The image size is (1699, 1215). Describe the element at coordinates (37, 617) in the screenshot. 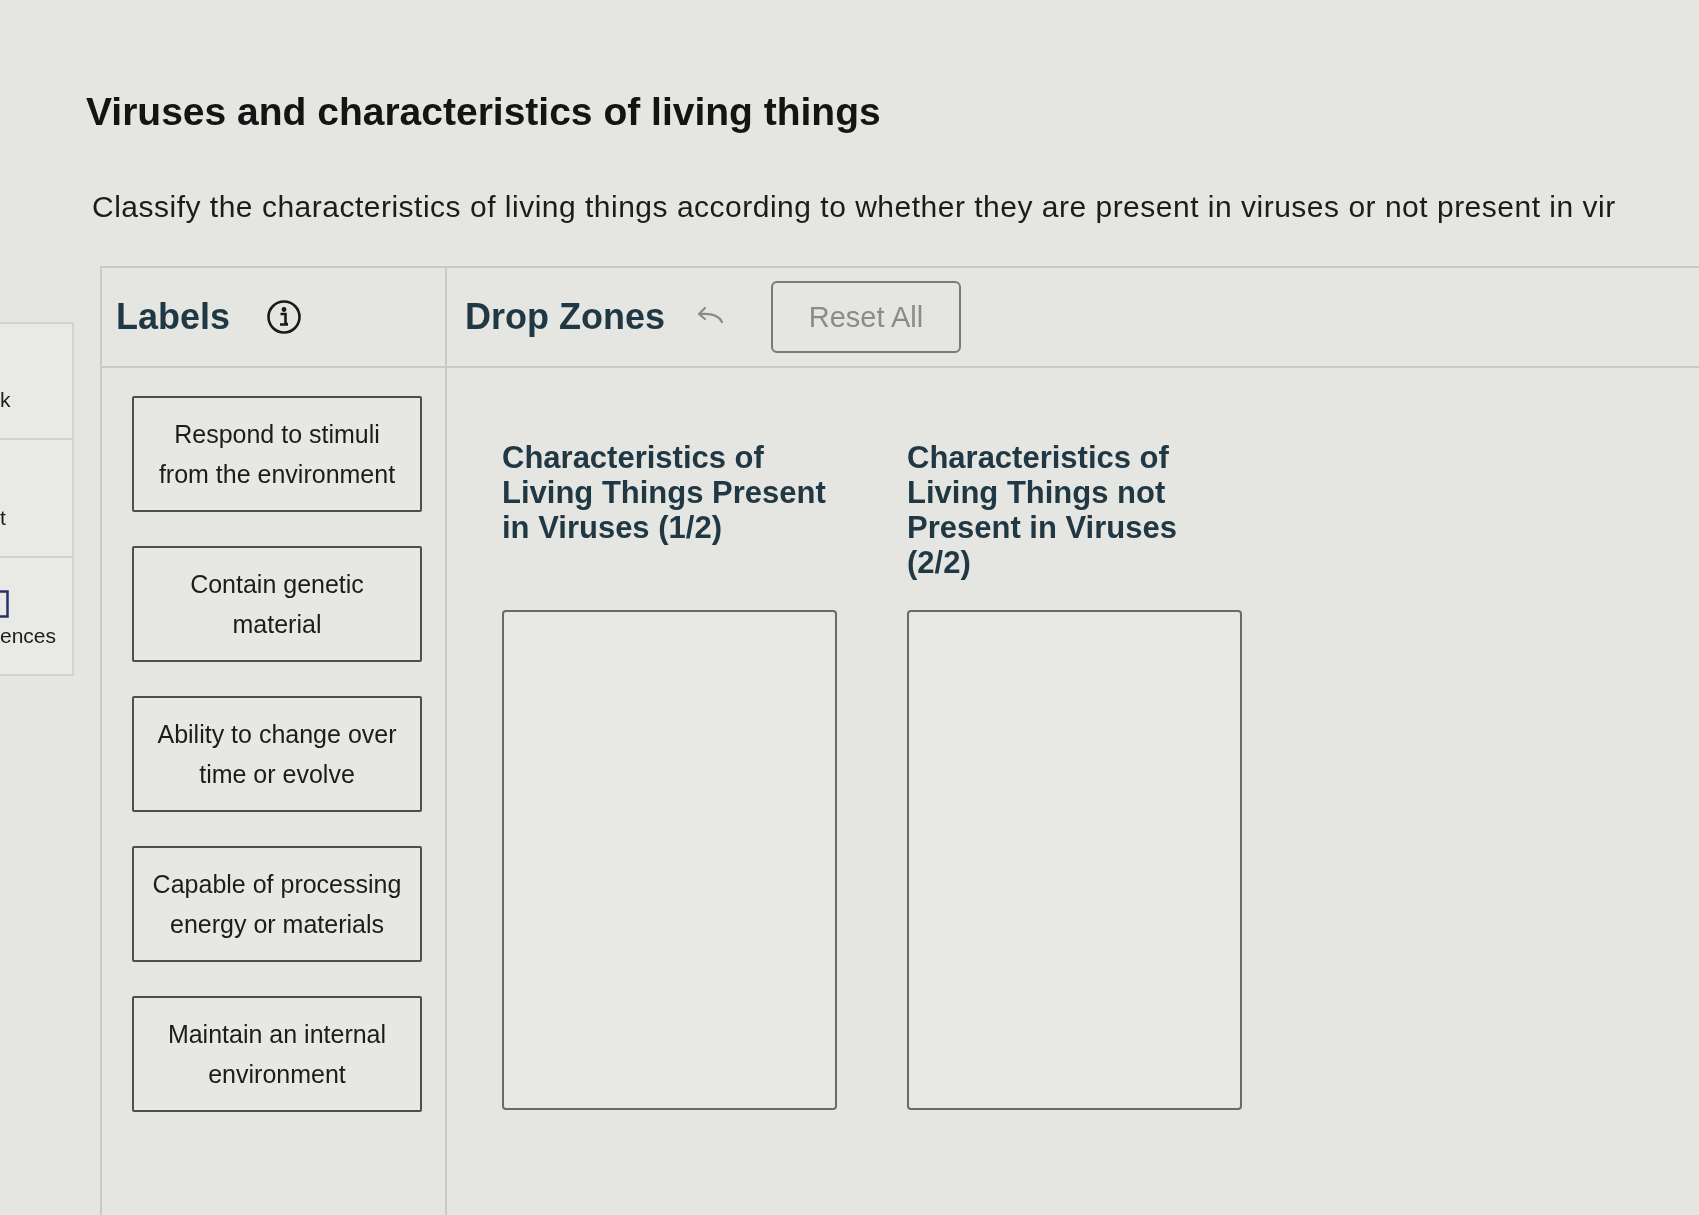

I see `sidebar-item: ences` at that location.